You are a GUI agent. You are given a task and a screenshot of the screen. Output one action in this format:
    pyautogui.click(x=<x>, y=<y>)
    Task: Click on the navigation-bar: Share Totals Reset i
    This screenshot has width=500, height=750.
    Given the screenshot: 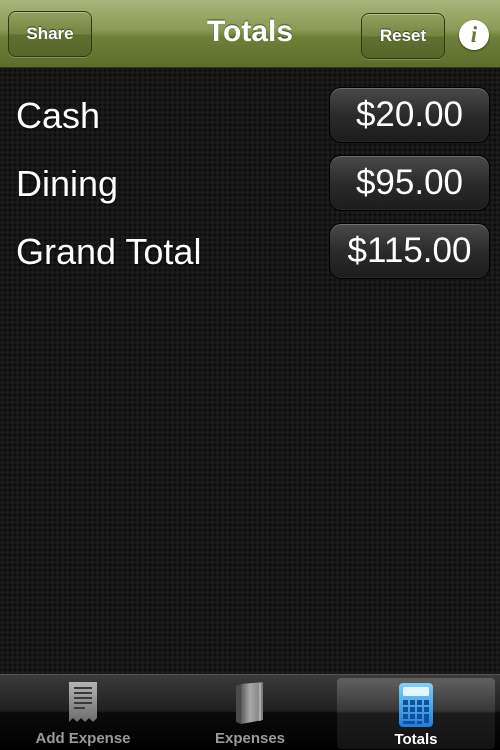 What is the action you would take?
    pyautogui.click(x=250, y=34)
    